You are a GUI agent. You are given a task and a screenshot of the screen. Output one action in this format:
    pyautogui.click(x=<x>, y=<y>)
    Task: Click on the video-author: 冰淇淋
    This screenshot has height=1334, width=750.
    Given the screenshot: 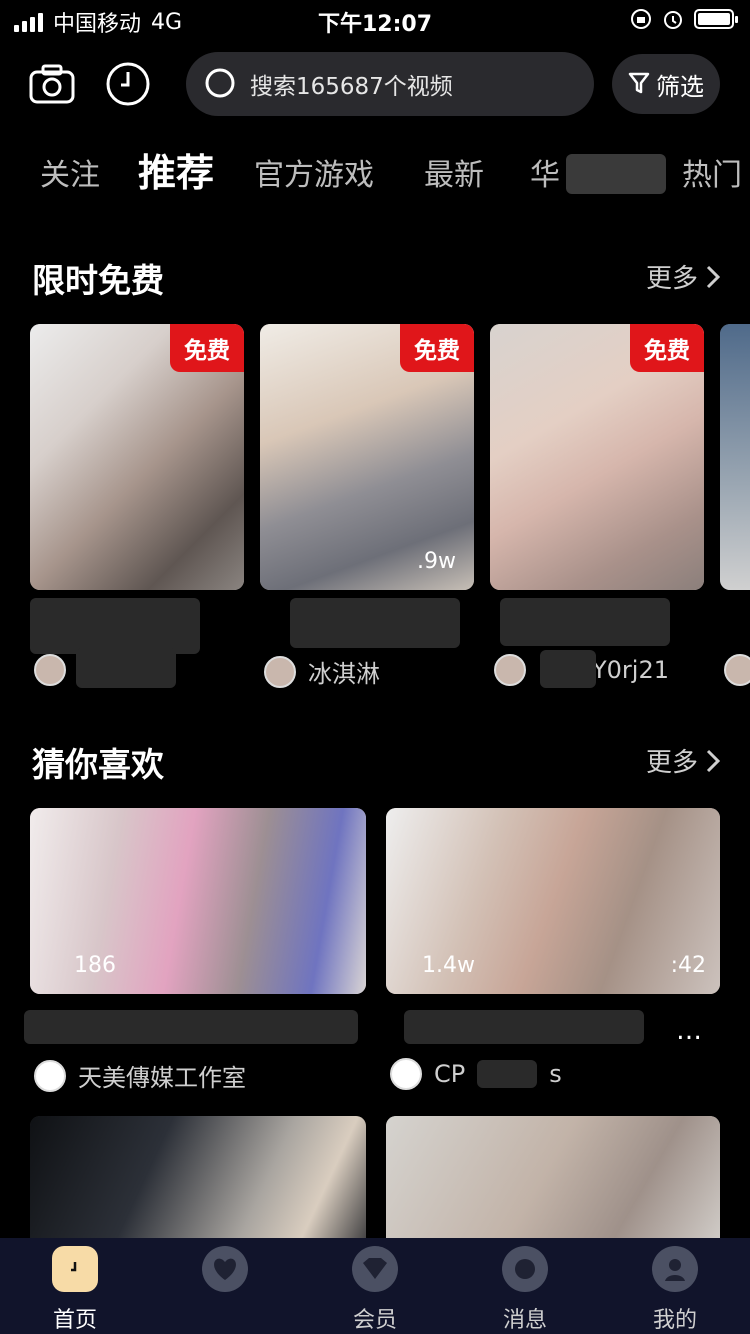 What is the action you would take?
    pyautogui.click(x=322, y=671)
    